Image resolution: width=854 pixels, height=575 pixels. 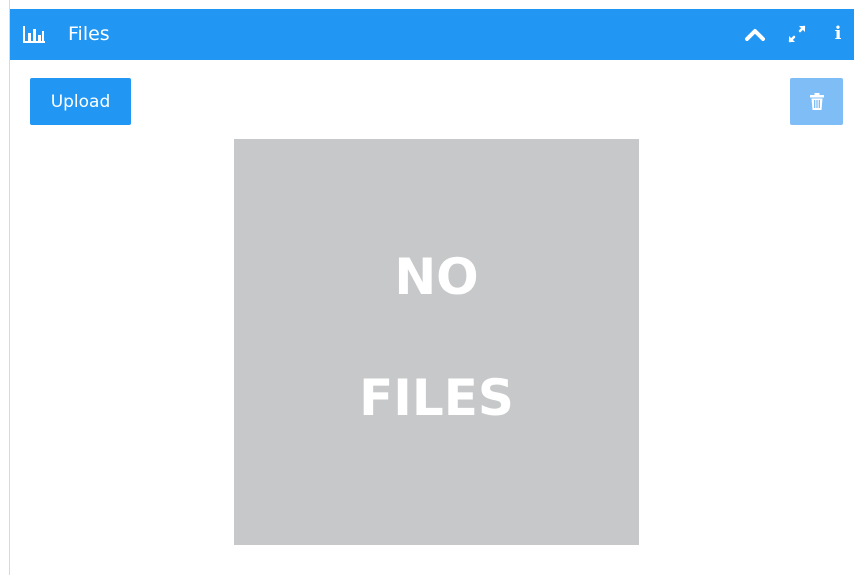 What do you see at coordinates (5, 287) in the screenshot?
I see `left-edge-divider` at bounding box center [5, 287].